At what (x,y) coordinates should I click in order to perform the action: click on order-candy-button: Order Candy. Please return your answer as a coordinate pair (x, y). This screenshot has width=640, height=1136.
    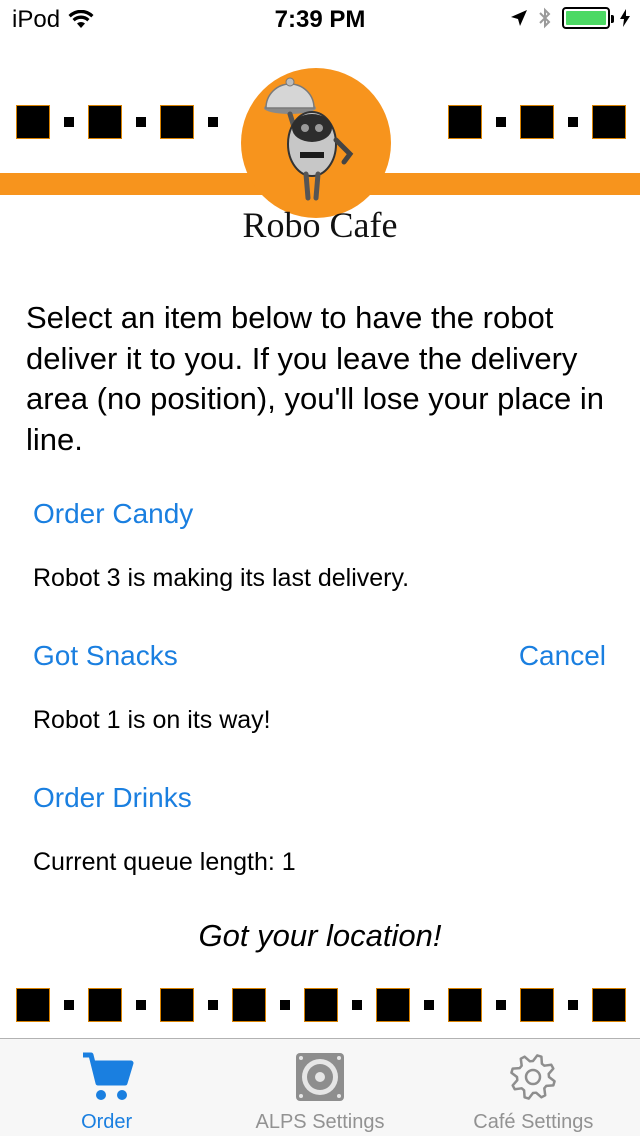
    Looking at the image, I should click on (113, 514).